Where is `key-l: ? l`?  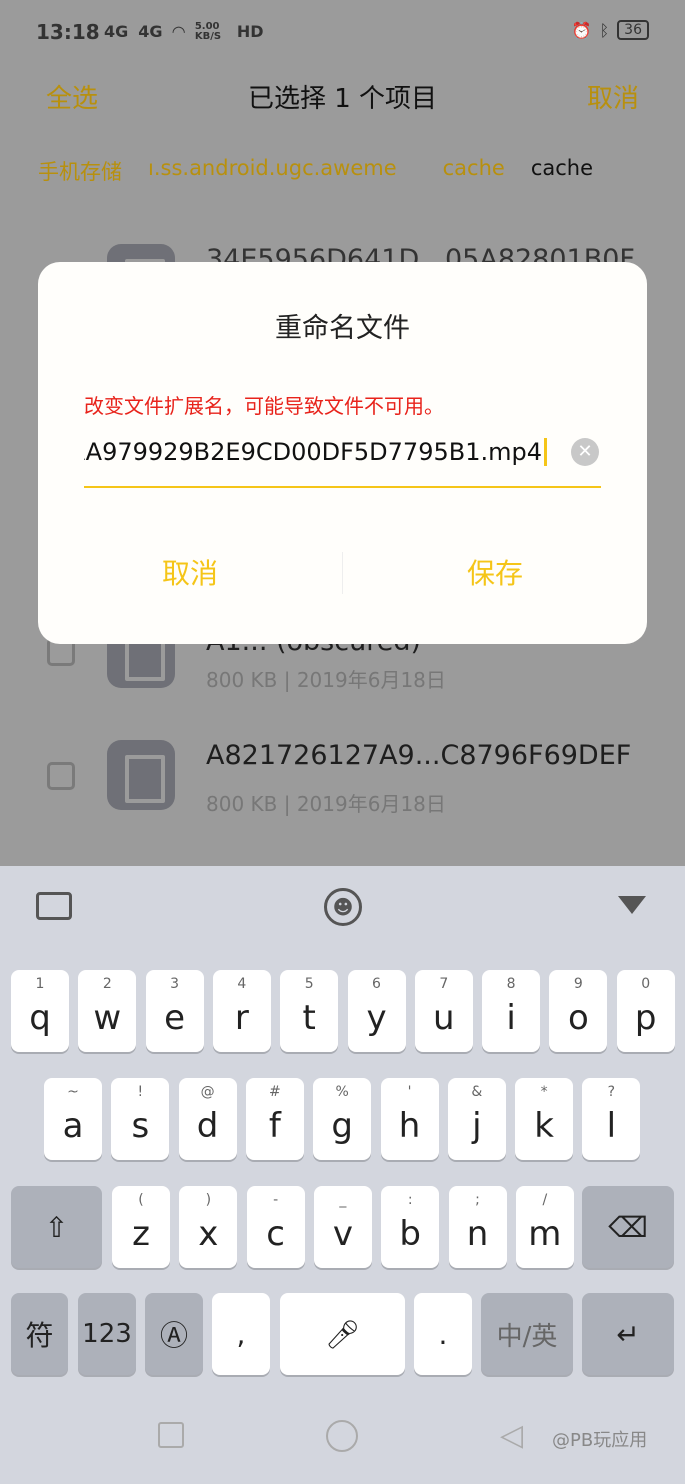 key-l: ? l is located at coordinates (611, 1119).